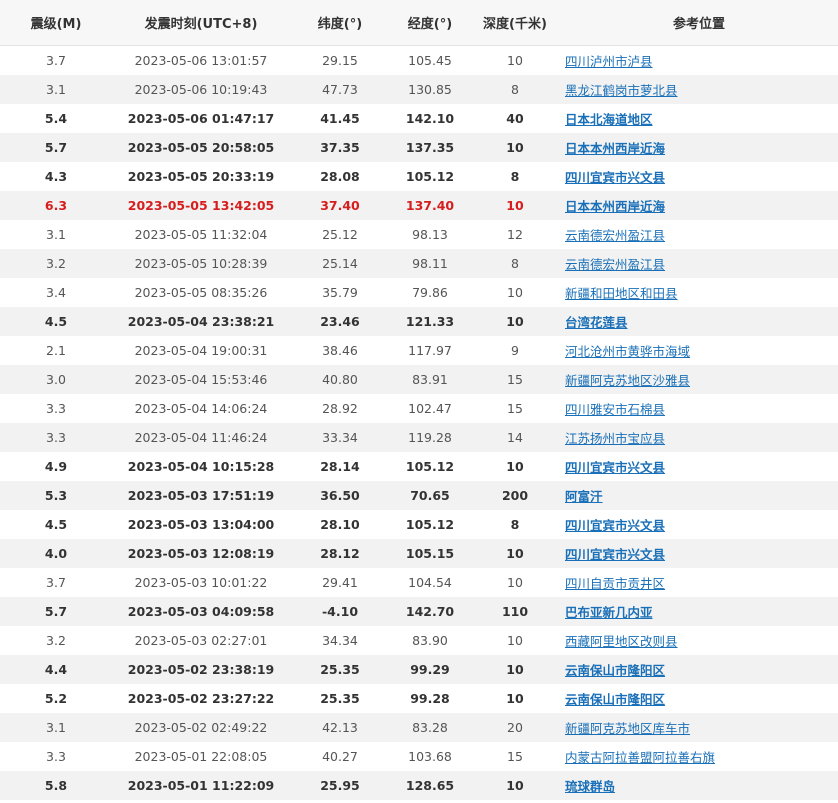 The image size is (838, 803). What do you see at coordinates (515, 350) in the screenshot?
I see `depth-cell: 9` at bounding box center [515, 350].